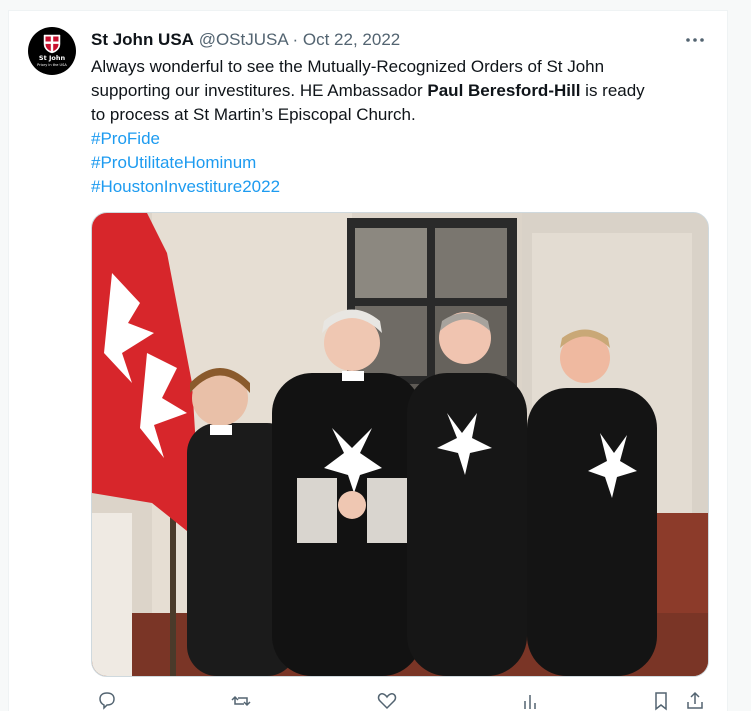  What do you see at coordinates (241, 701) in the screenshot?
I see `retweet-icon` at bounding box center [241, 701].